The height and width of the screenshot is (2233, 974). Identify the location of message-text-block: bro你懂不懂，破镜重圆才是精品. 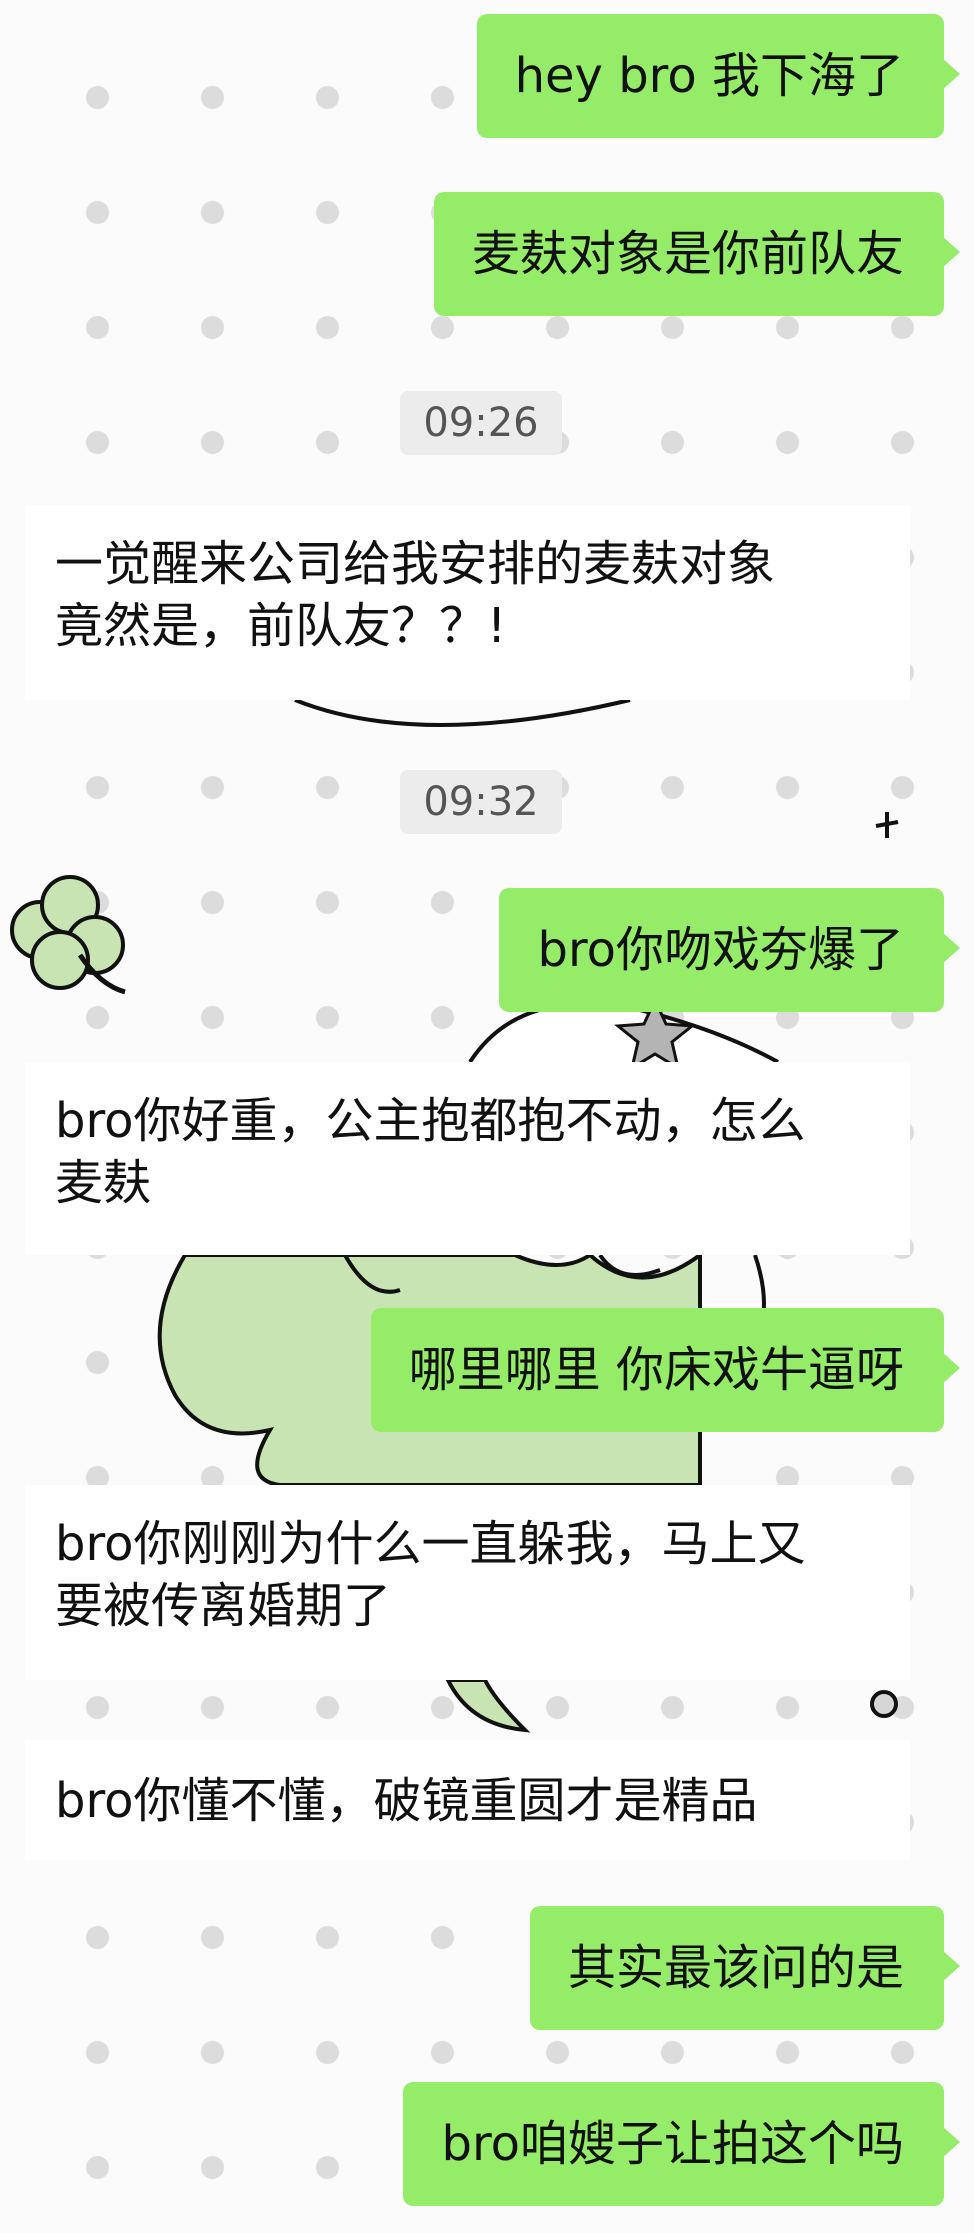
(467, 1800).